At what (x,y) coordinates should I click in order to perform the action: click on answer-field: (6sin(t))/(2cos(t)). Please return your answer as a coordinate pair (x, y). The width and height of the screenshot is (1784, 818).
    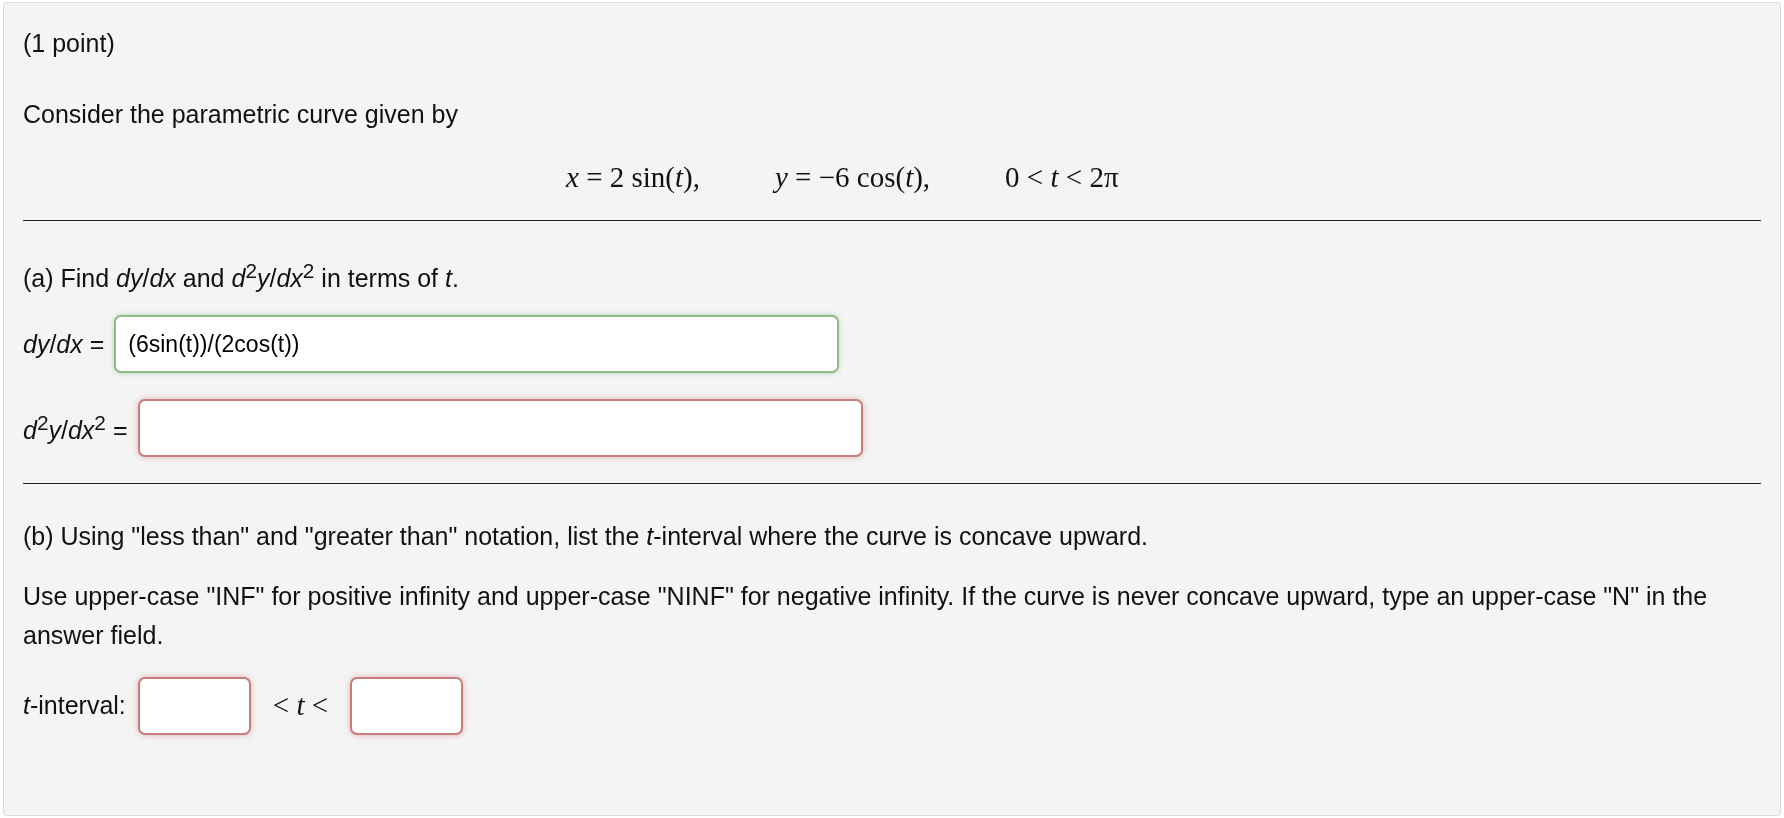
    Looking at the image, I should click on (477, 344).